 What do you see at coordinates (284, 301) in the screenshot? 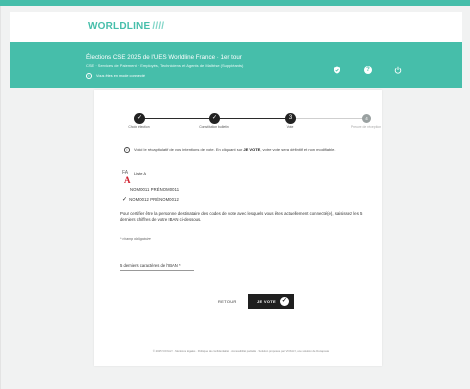
I see `check-circle-icon: ✓` at bounding box center [284, 301].